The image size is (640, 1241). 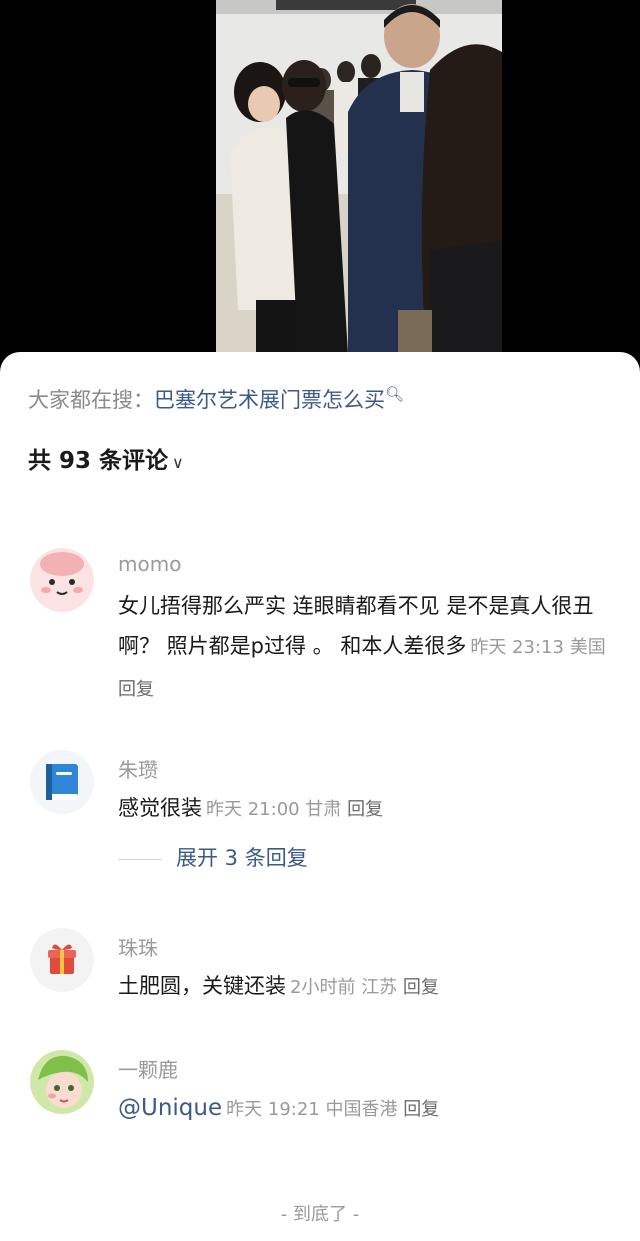 I want to click on expand-replies-label: 展开 3 条回复, so click(x=242, y=858).